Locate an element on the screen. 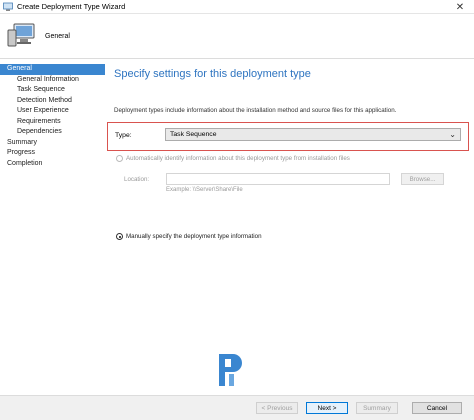 This screenshot has height=420, width=474. nav-item-general: General is located at coordinates (52, 69).